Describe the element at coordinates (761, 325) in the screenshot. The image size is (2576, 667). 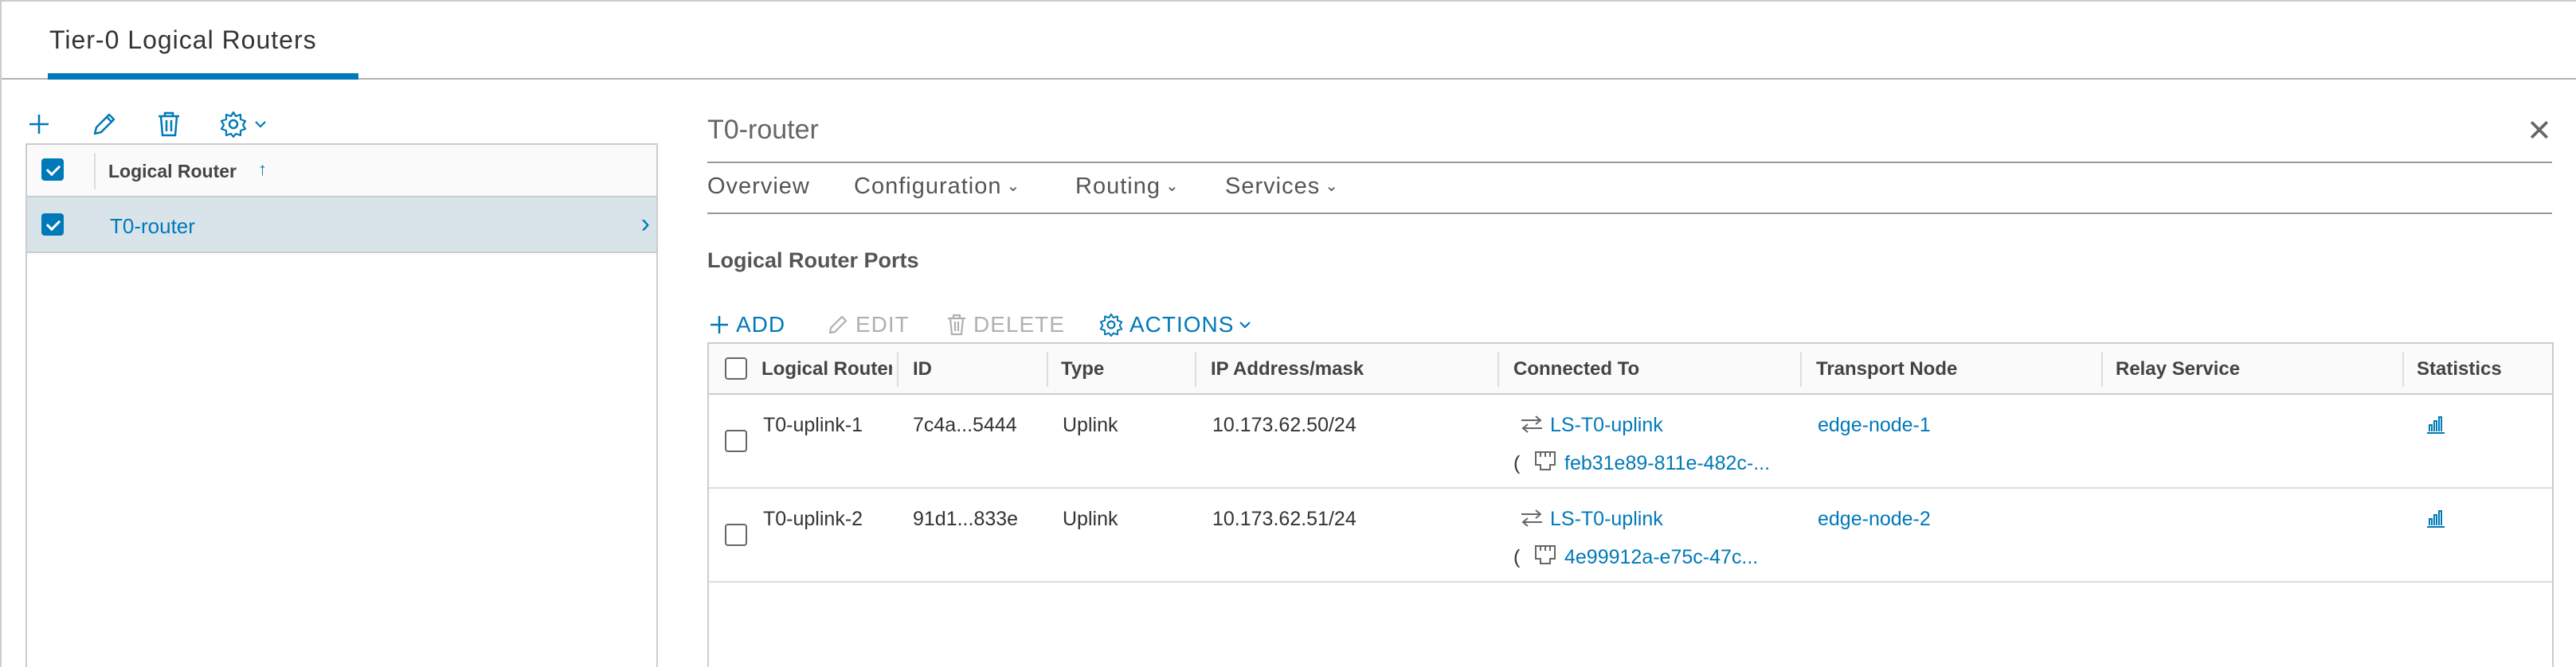
I see `add-label: ADD` at that location.